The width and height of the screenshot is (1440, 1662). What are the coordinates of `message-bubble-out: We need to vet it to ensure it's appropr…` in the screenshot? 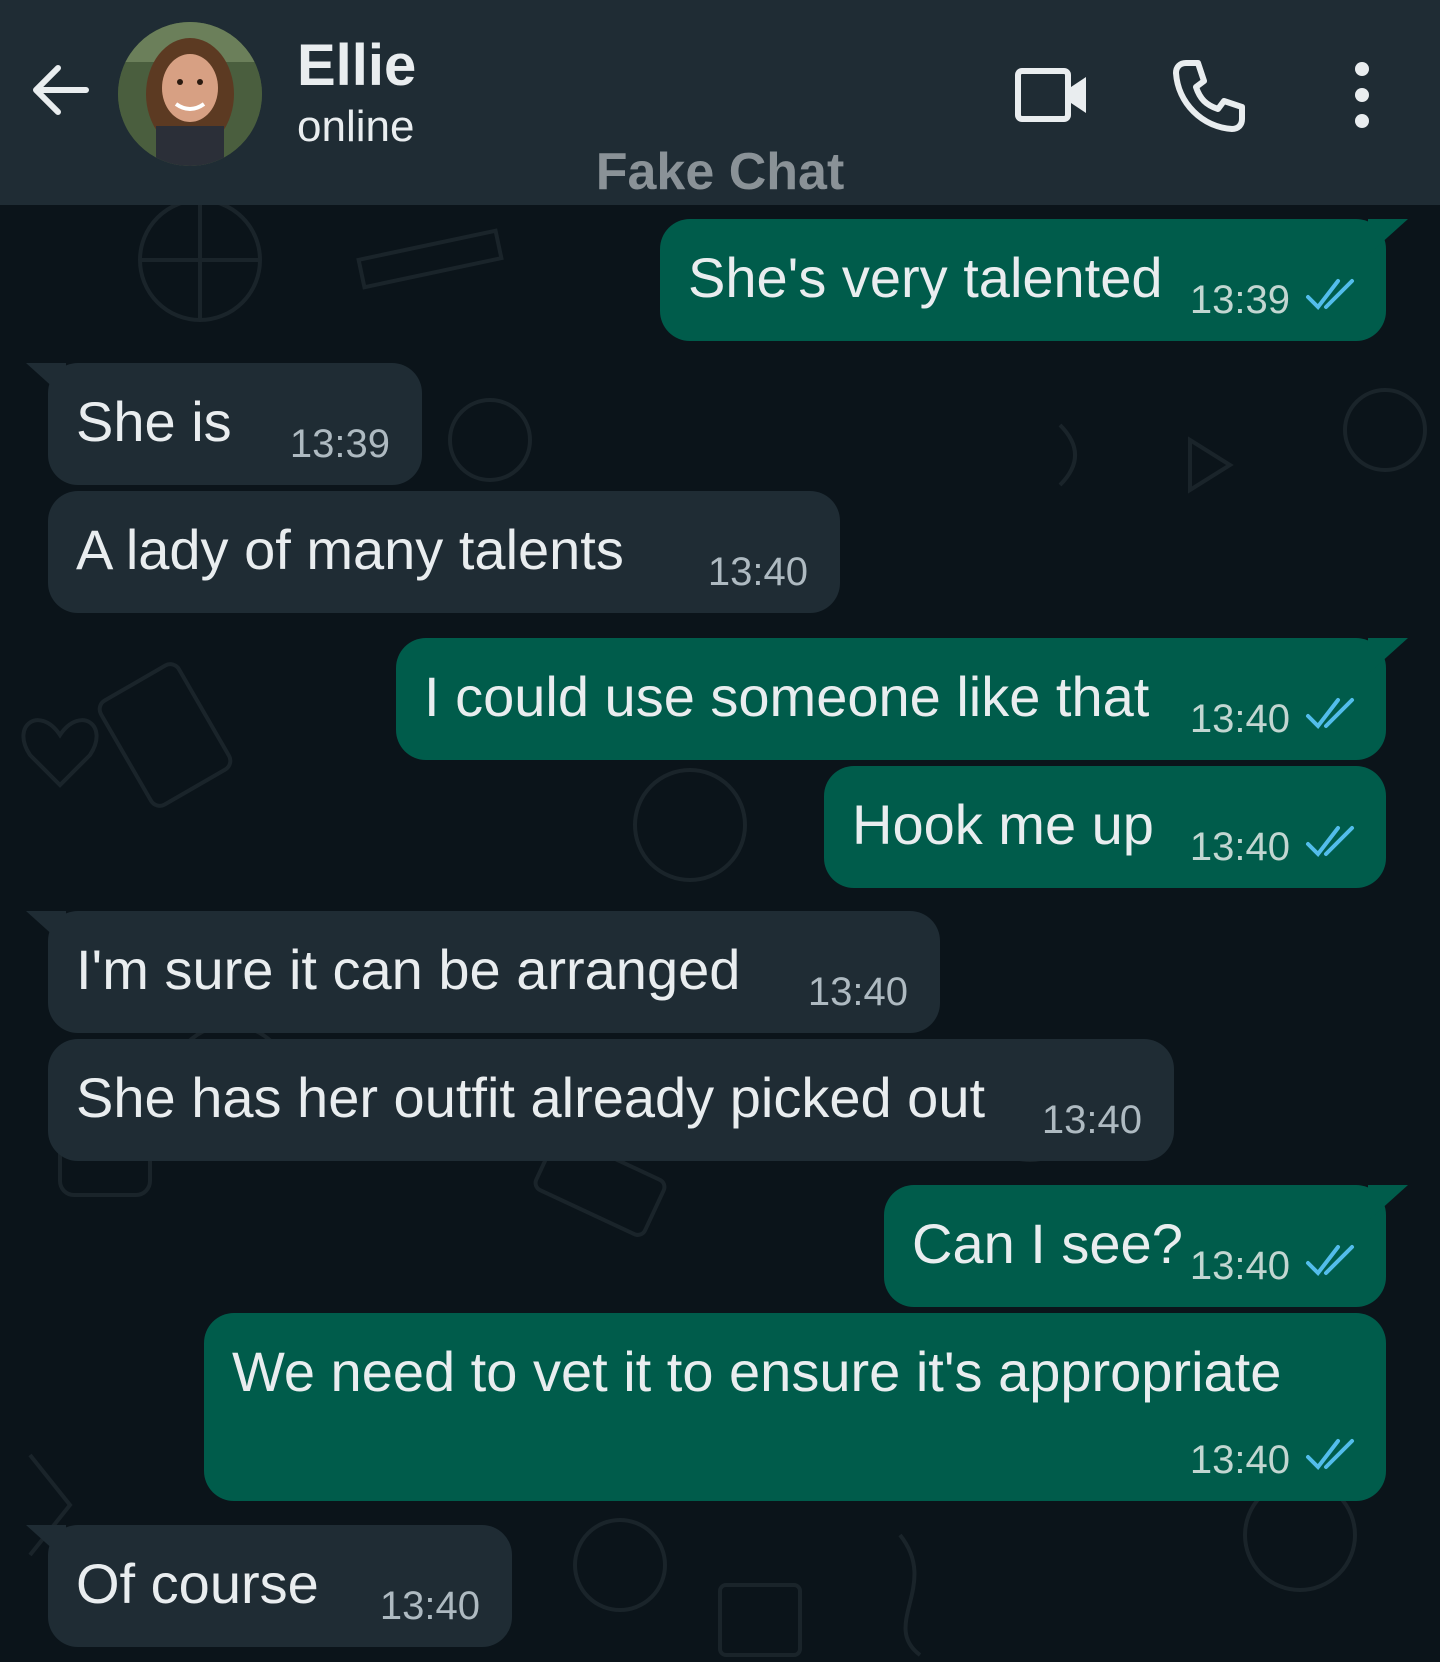 It's located at (795, 1407).